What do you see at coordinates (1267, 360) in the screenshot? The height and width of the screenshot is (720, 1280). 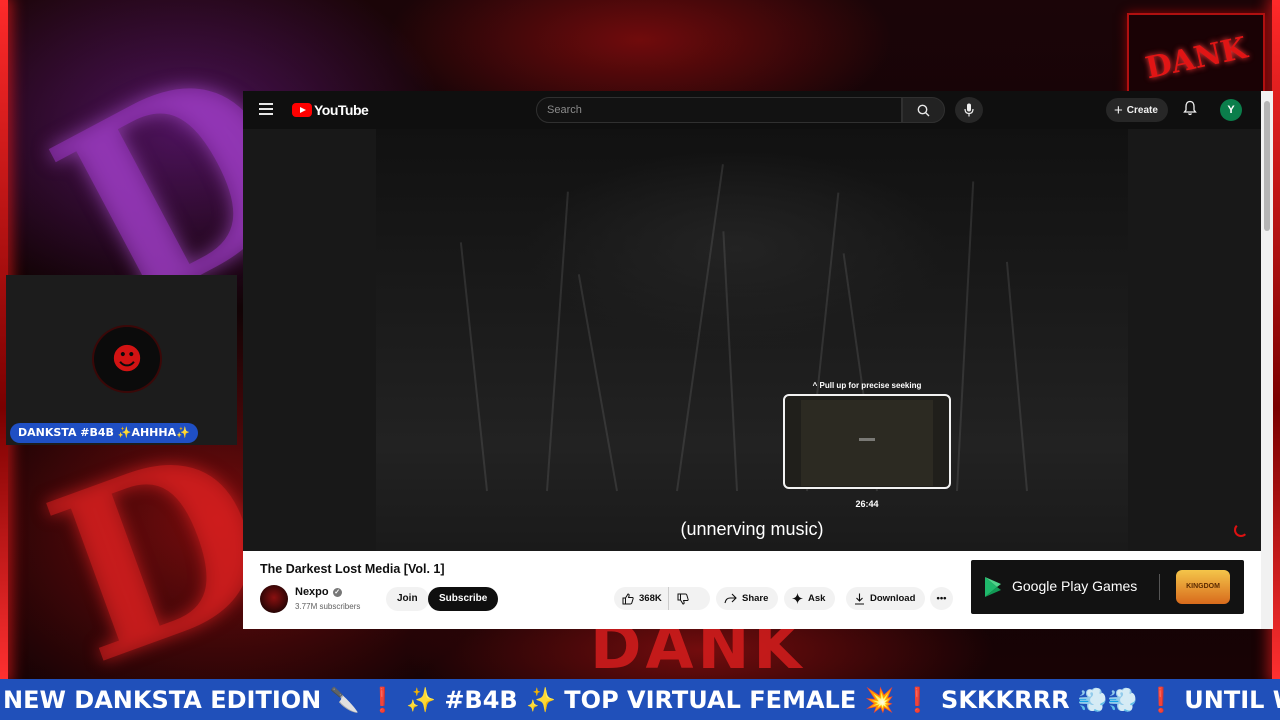 I see `page-scrollbar` at bounding box center [1267, 360].